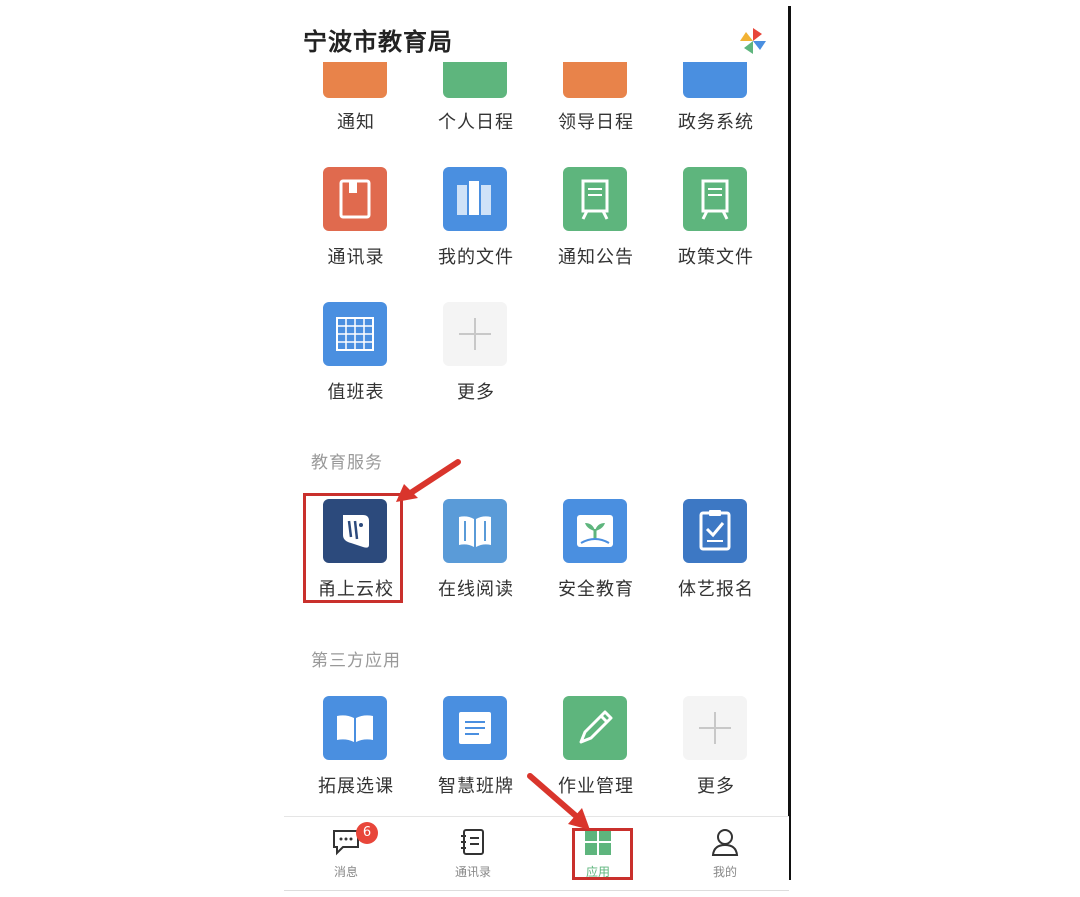  I want to click on app-label: 通讯录, so click(356, 257).